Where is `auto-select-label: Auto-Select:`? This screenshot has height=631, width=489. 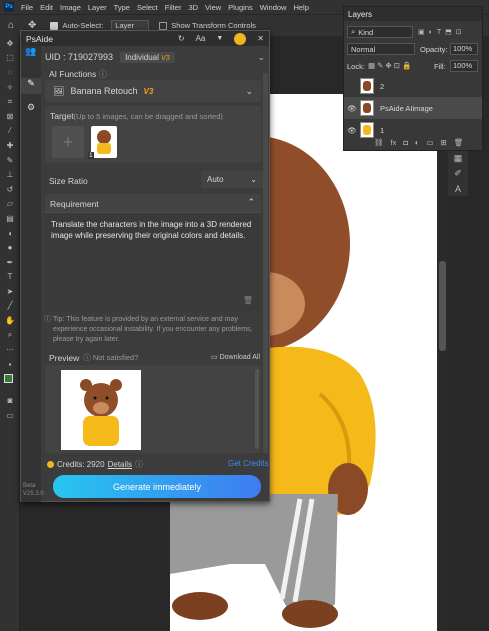
auto-select-label: Auto-Select: is located at coordinates (83, 25).